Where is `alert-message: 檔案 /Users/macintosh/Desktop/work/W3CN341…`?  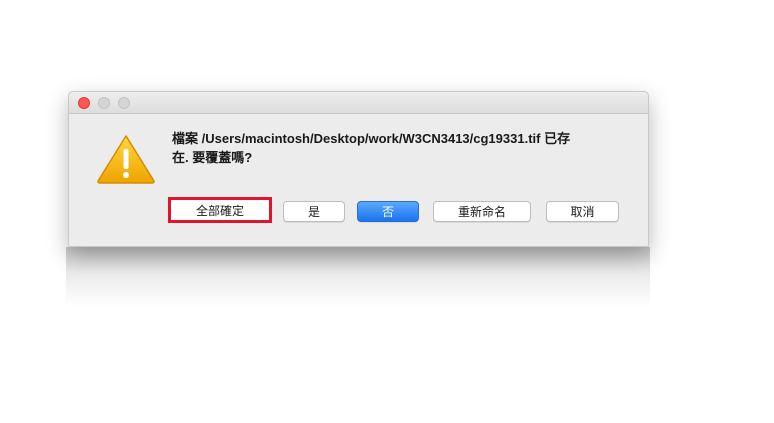
alert-message: 檔案 /Users/macintosh/Desktop/work/W3CN341… is located at coordinates (402, 148).